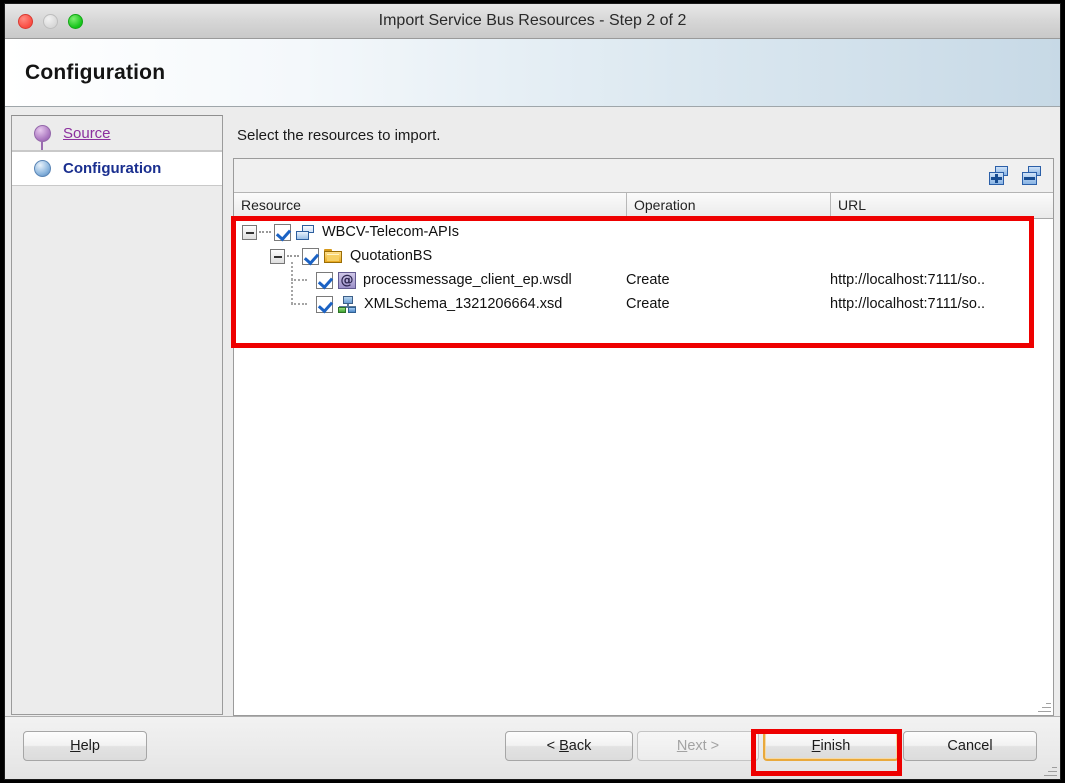  What do you see at coordinates (1033, 176) in the screenshot?
I see `deselect-all-button` at bounding box center [1033, 176].